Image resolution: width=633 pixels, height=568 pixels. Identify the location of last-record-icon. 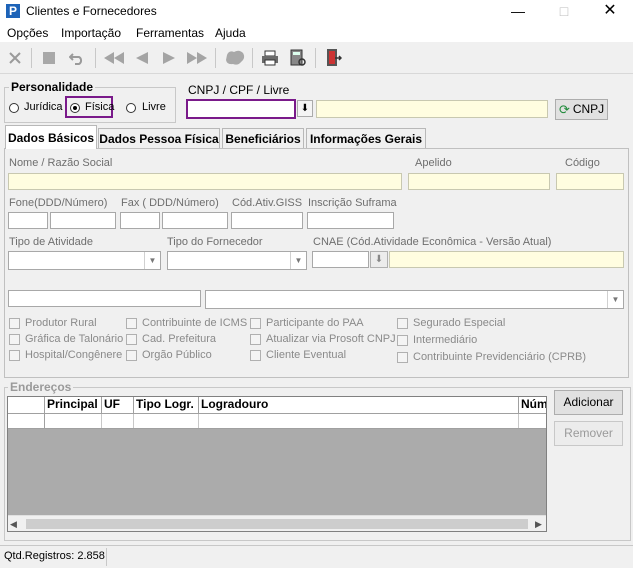
(197, 58).